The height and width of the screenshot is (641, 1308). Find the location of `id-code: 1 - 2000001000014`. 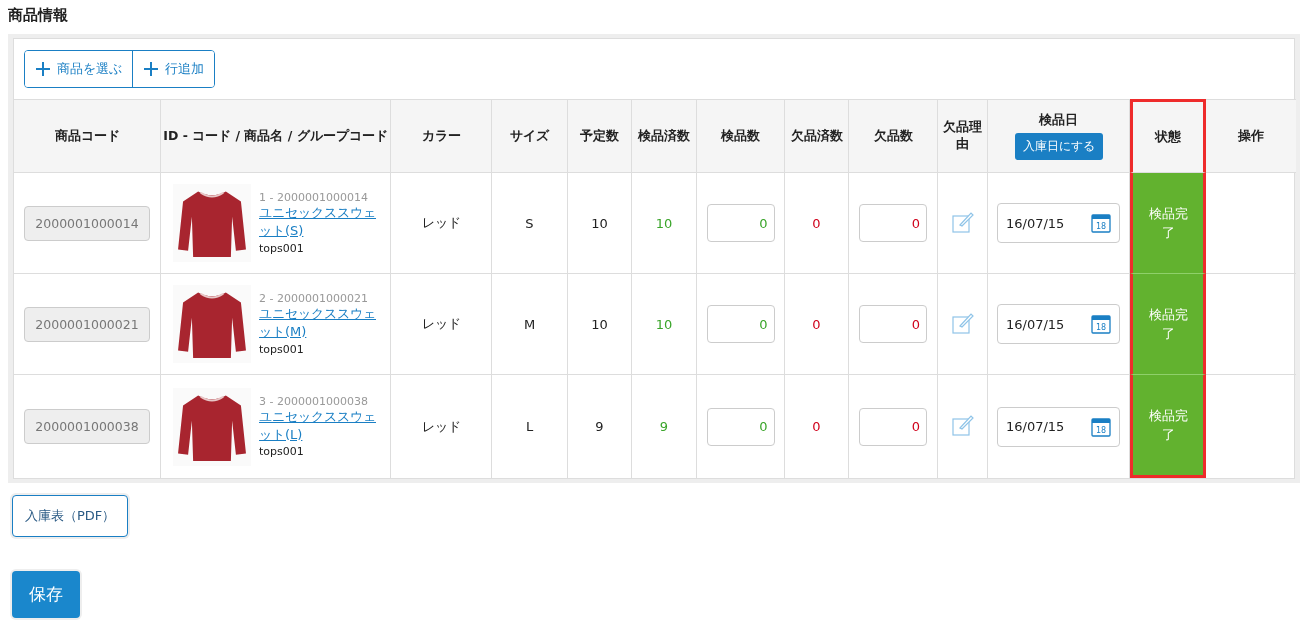

id-code: 1 - 2000001000014 is located at coordinates (314, 198).